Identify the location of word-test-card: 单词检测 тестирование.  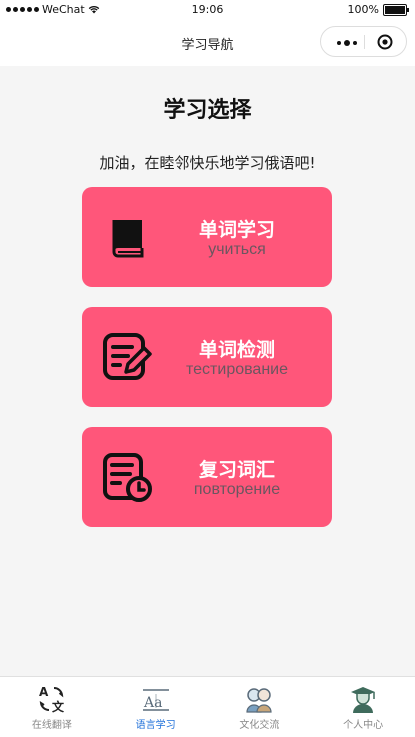
(207, 357).